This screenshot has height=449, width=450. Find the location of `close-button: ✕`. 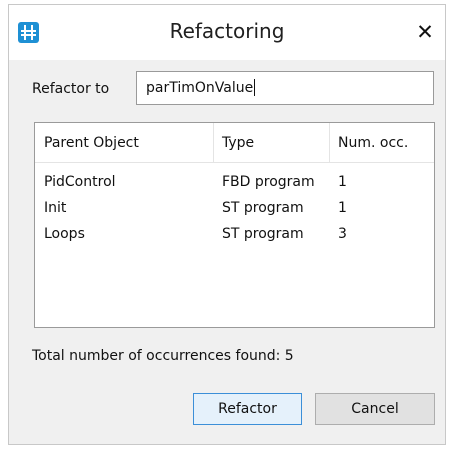

close-button: ✕ is located at coordinates (425, 32).